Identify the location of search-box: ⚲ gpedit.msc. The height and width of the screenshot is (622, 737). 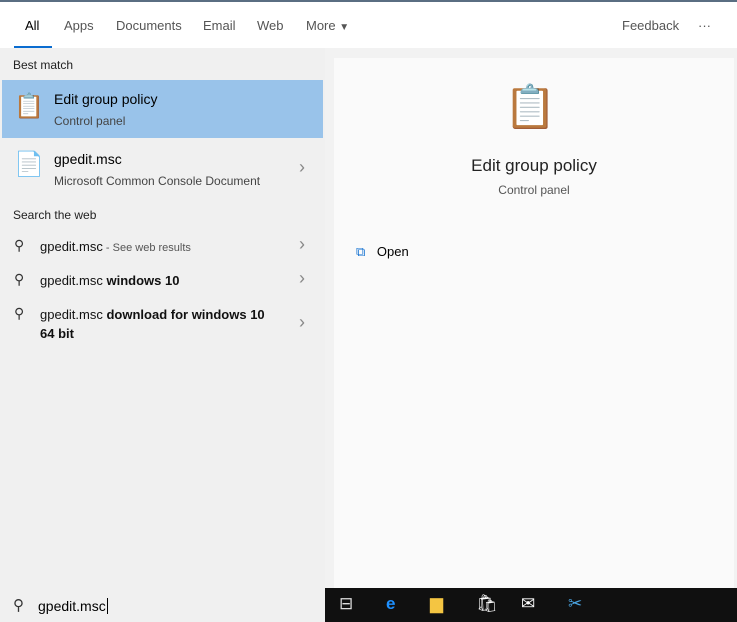
(162, 605).